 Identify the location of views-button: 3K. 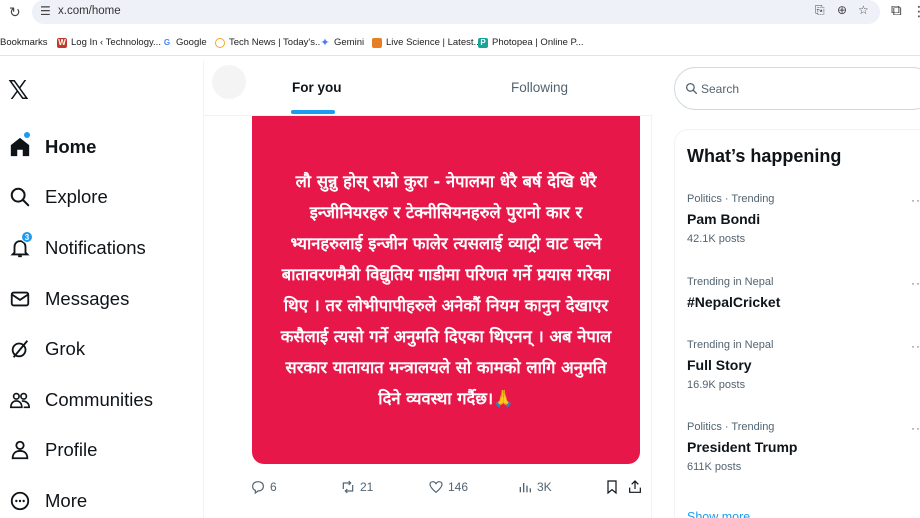
(534, 487).